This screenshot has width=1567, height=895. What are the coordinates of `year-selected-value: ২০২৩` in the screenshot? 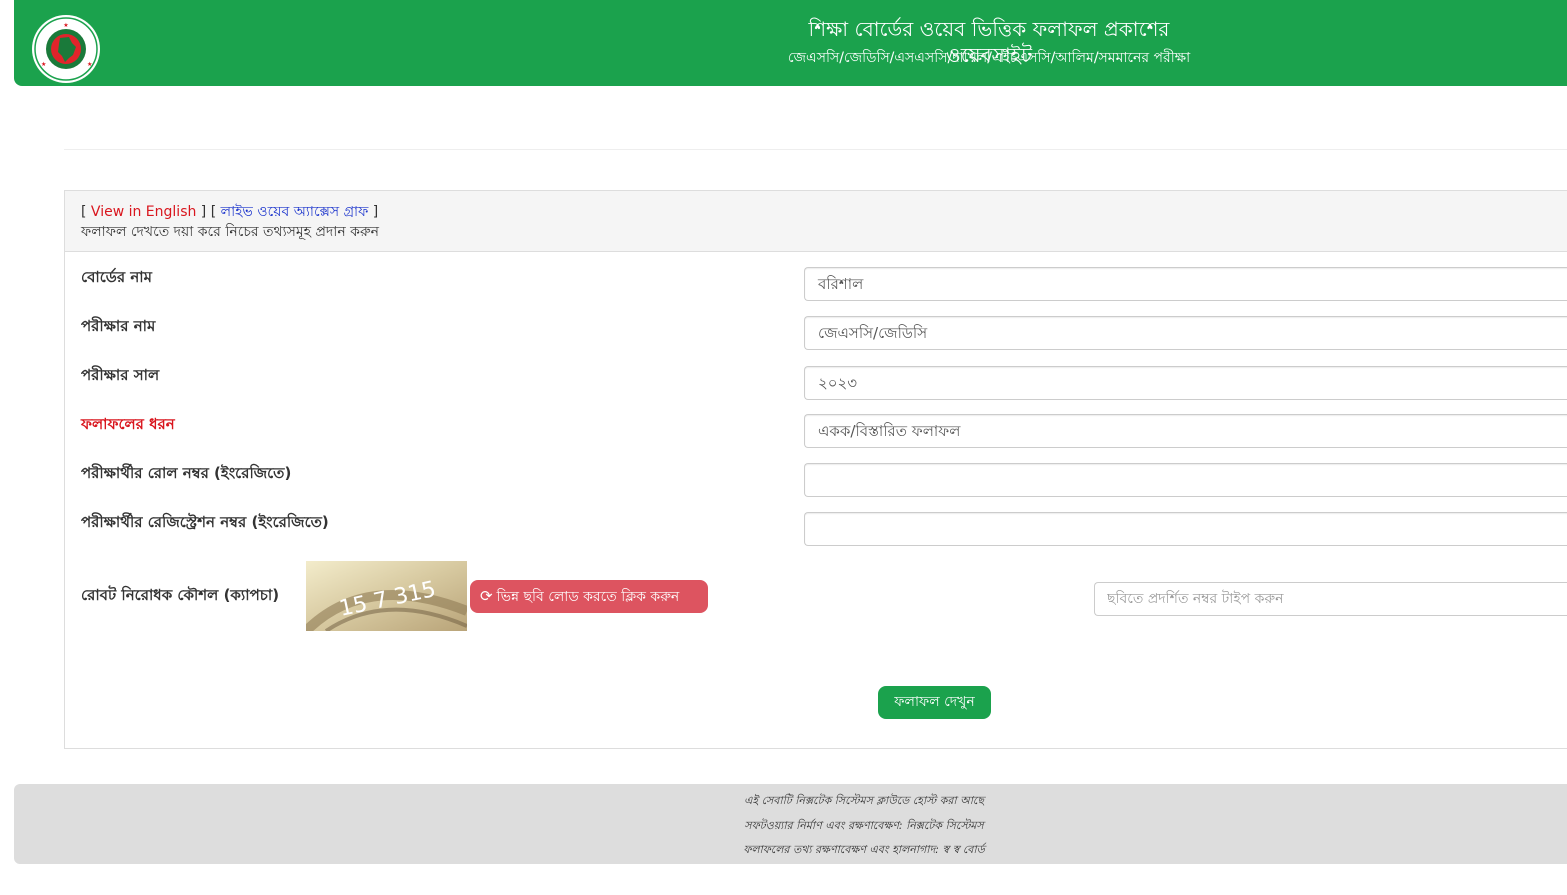 It's located at (838, 383).